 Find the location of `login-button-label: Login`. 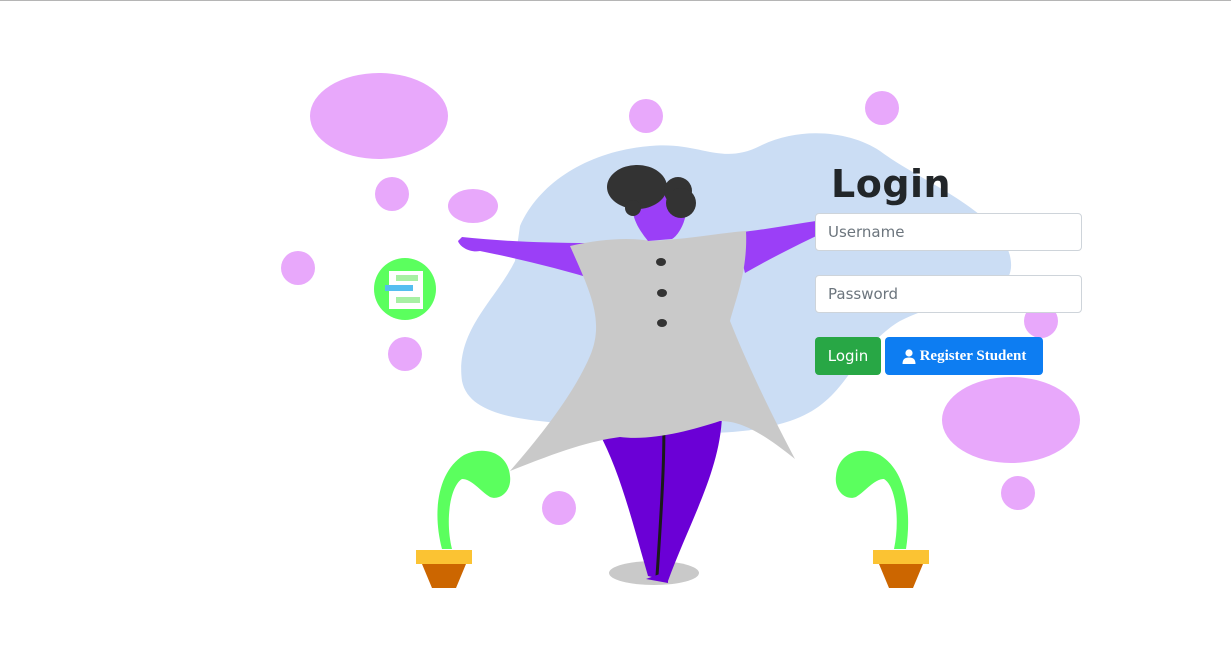

login-button-label: Login is located at coordinates (848, 356).